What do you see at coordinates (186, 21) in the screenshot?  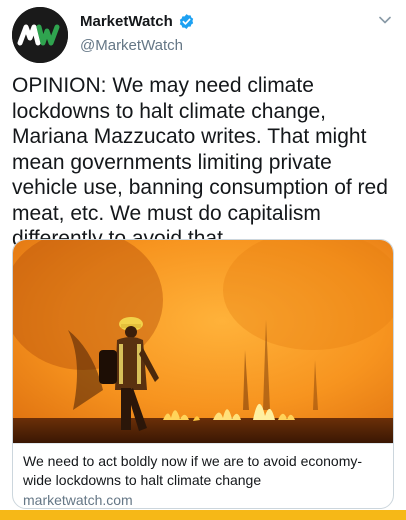 I see `verified-badge-icon` at bounding box center [186, 21].